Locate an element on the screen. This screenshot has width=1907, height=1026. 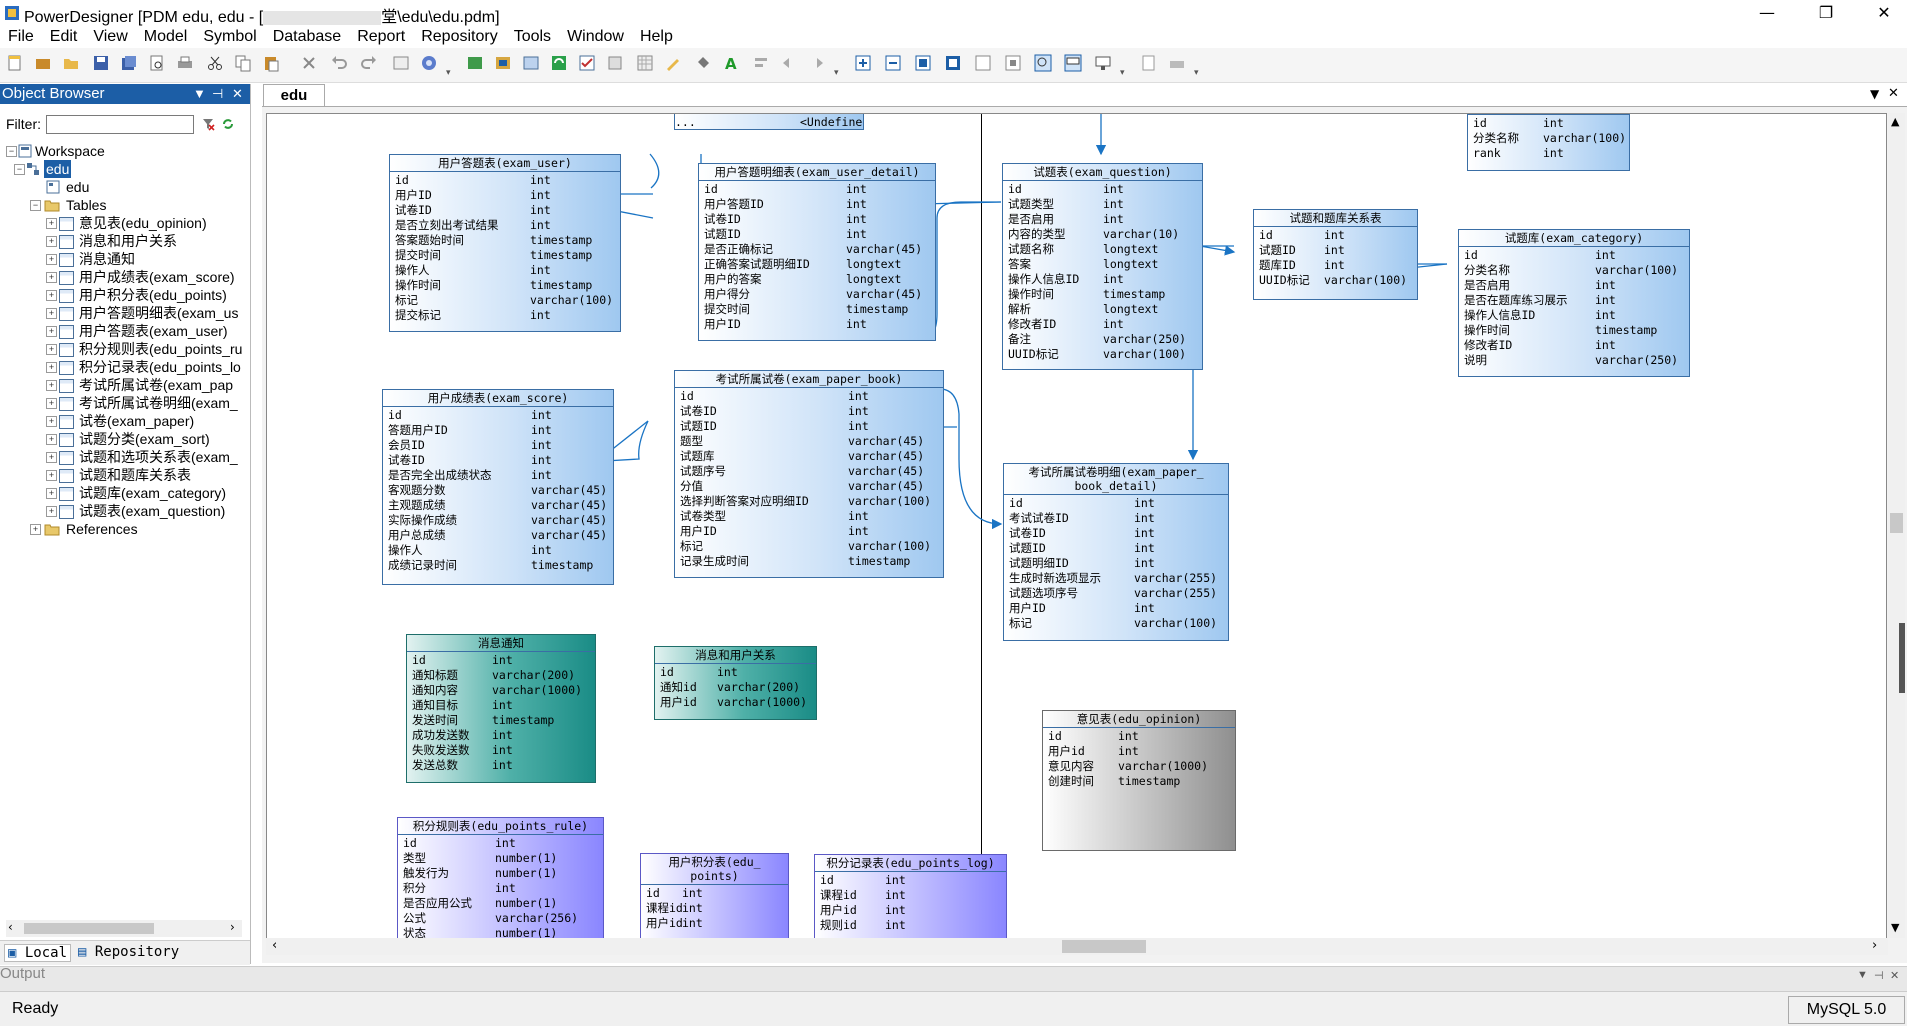
maximize-button: ❐ is located at coordinates (1826, 13).